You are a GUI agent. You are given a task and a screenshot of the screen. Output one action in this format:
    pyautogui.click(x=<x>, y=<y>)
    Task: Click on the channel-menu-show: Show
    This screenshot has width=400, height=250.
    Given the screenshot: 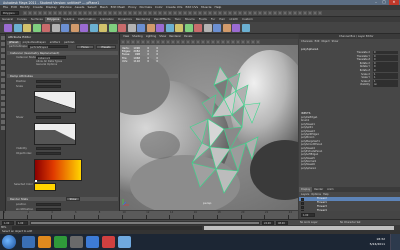 What is the action you would take?
    pyautogui.click(x=335, y=41)
    